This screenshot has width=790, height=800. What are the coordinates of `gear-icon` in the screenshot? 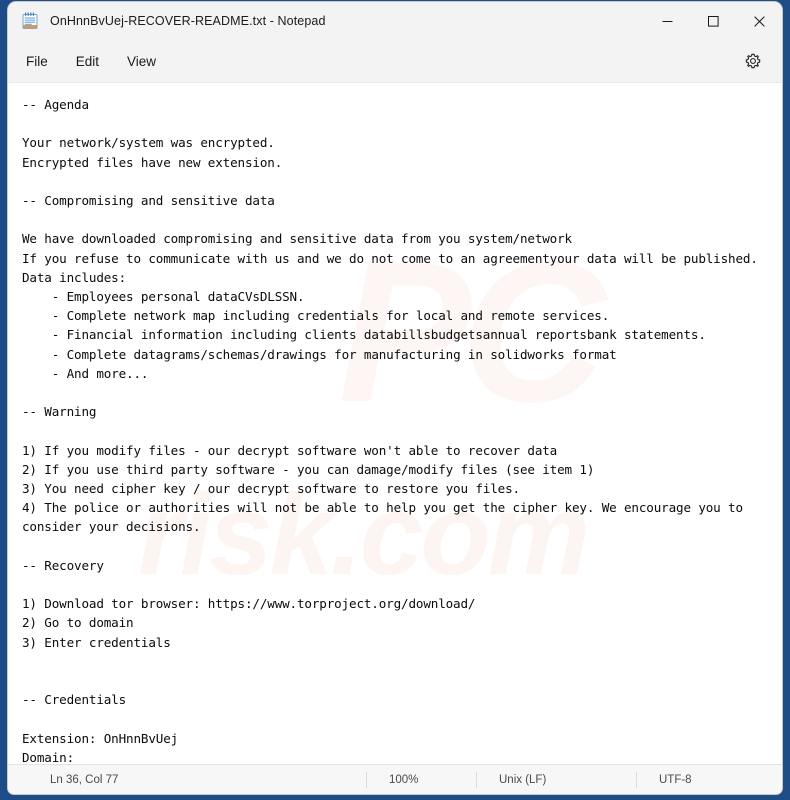 It's located at (753, 61).